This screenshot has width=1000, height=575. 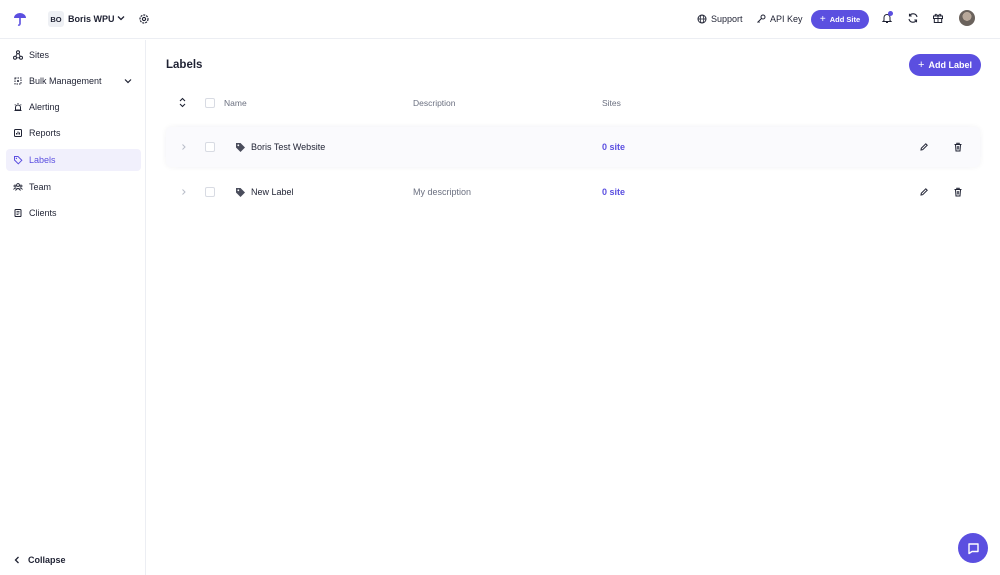 What do you see at coordinates (40, 187) in the screenshot?
I see `sidebar-item-label: Team` at bounding box center [40, 187].